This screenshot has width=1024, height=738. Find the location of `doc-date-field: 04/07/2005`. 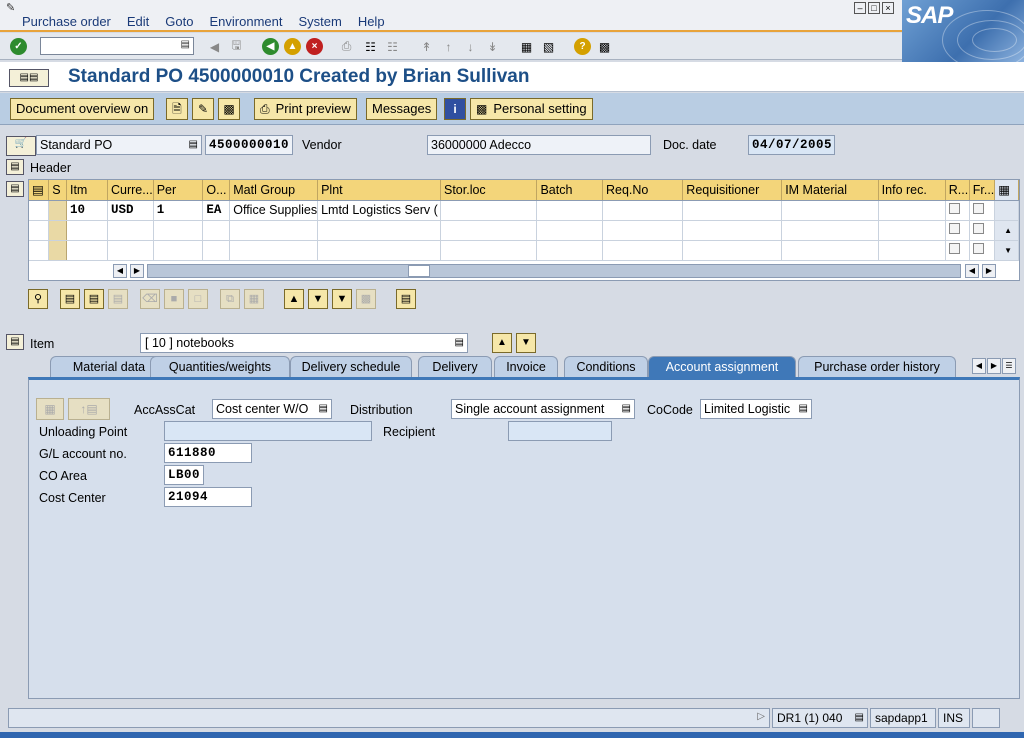

doc-date-field: 04/07/2005 is located at coordinates (791, 145).